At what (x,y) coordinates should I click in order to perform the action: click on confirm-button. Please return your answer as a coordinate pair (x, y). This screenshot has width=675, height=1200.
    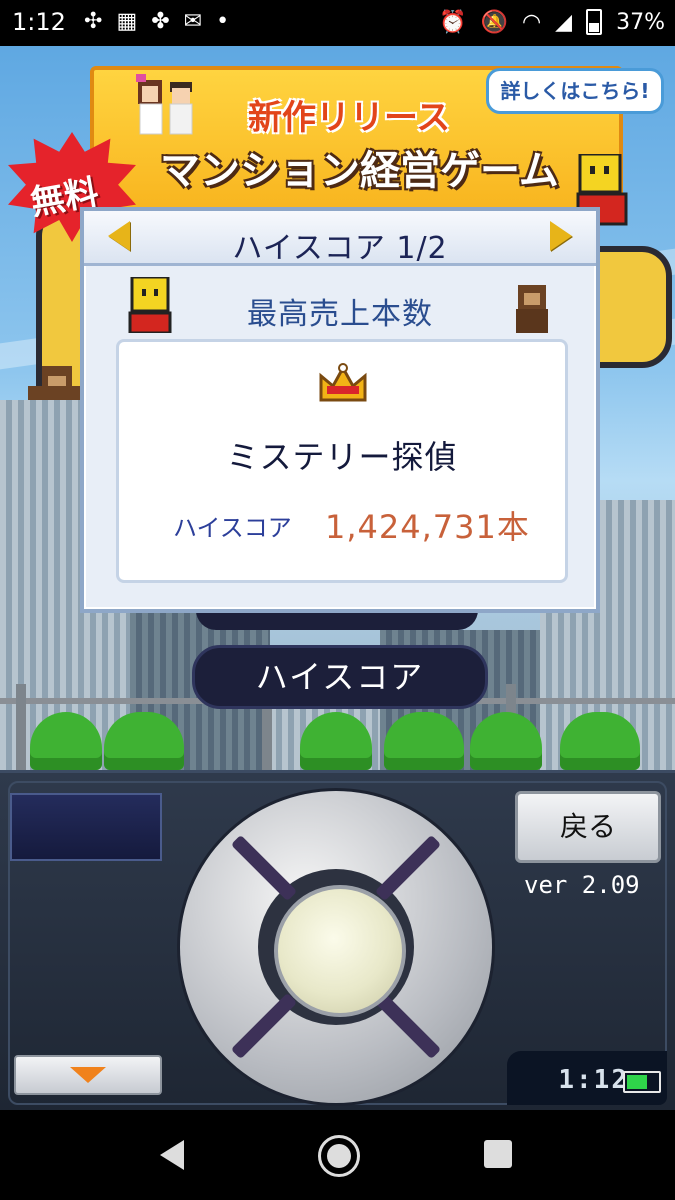
    Looking at the image, I should click on (340, 951).